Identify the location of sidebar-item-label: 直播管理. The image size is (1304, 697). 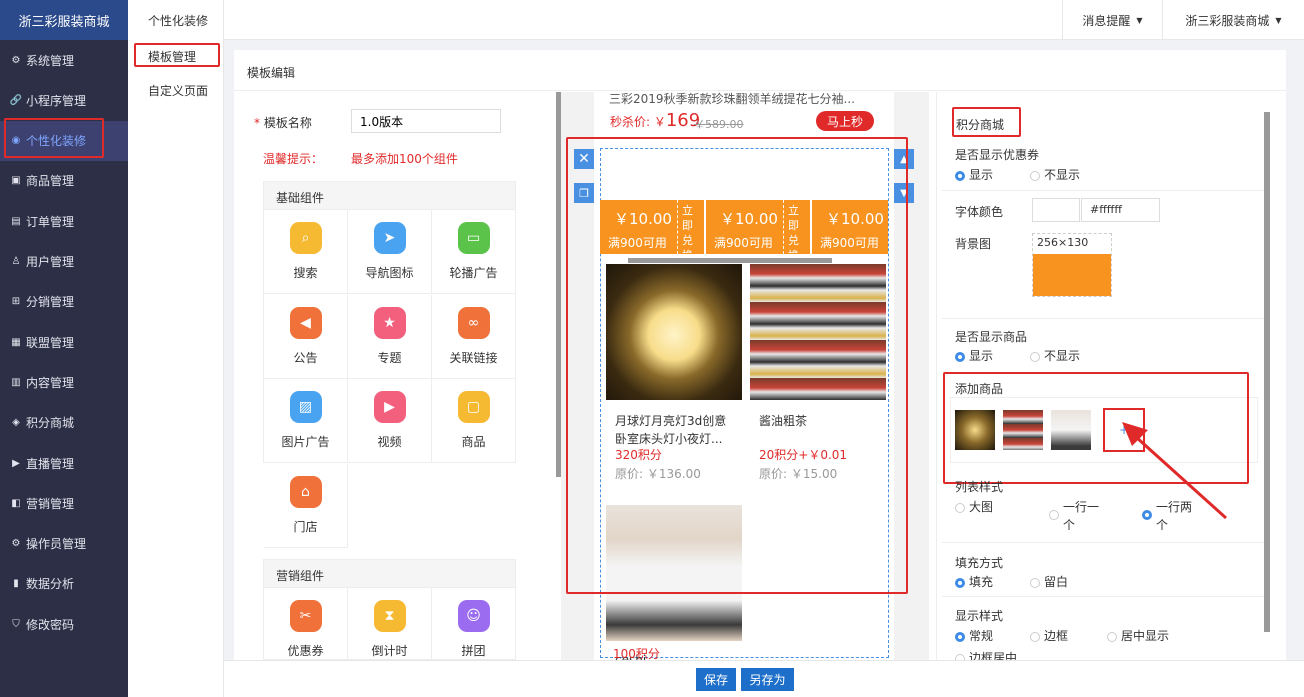
(50, 463).